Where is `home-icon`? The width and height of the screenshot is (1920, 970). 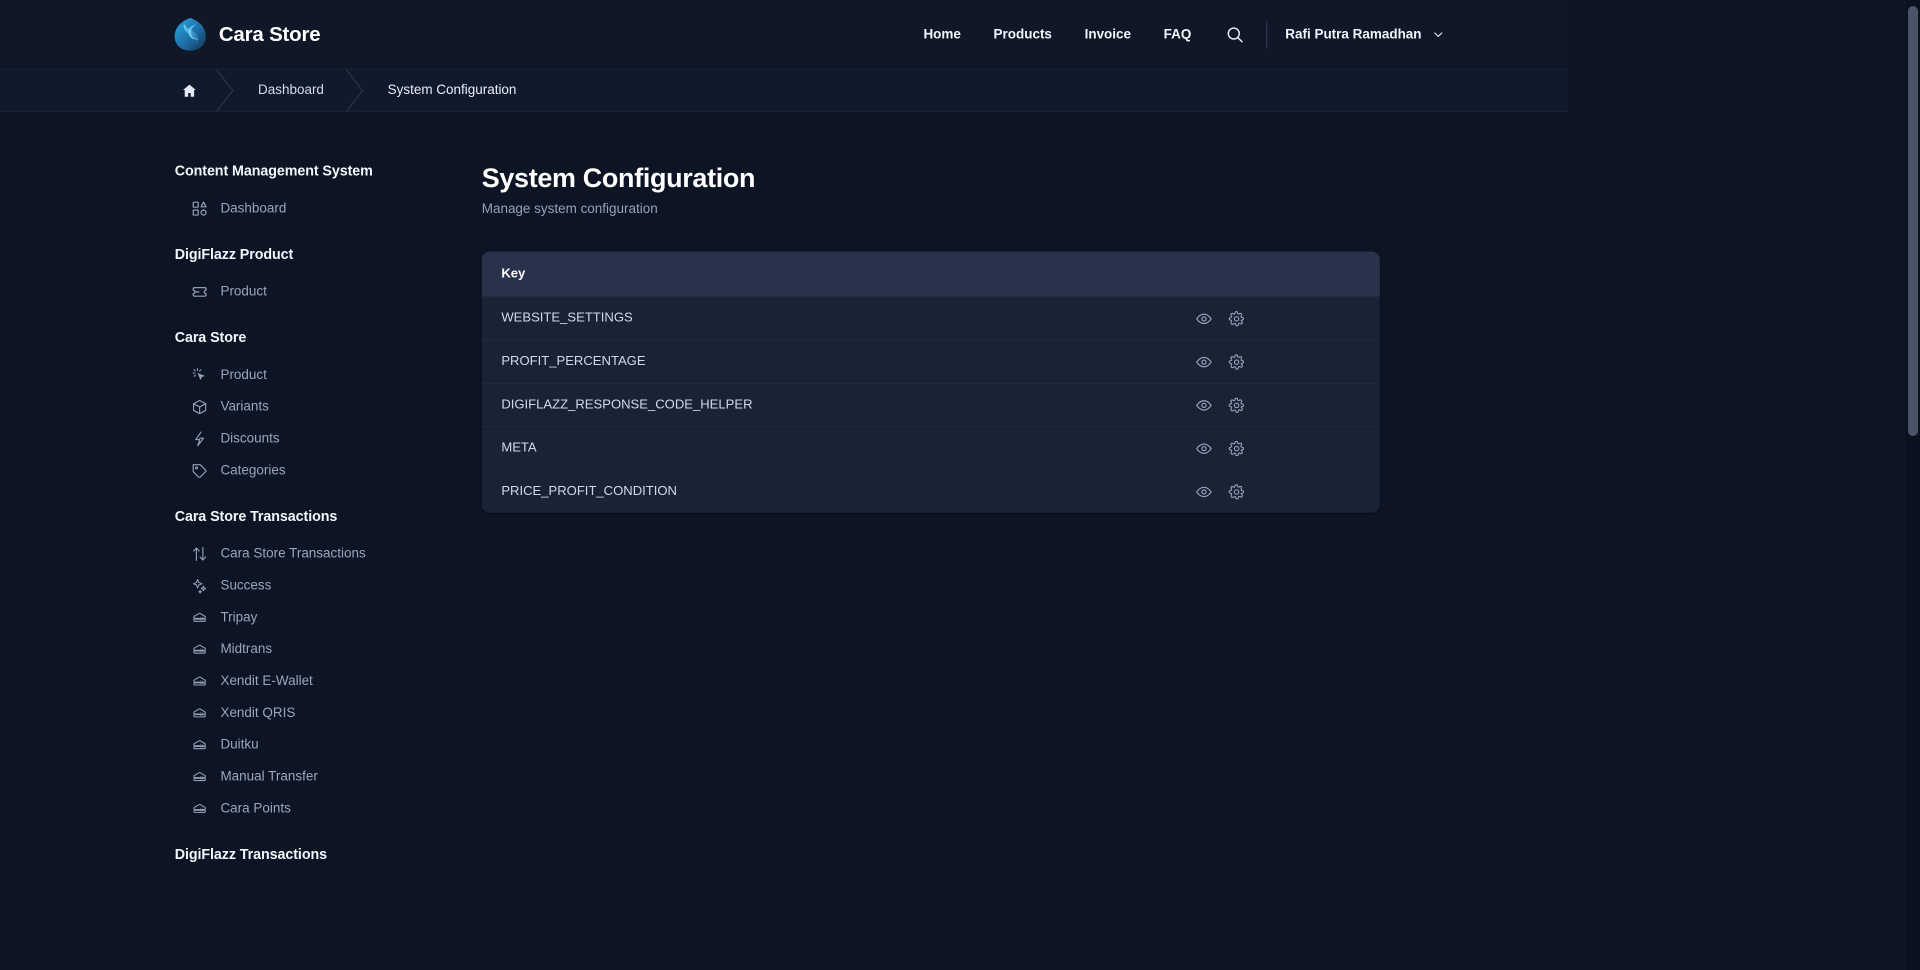
home-icon is located at coordinates (189, 90).